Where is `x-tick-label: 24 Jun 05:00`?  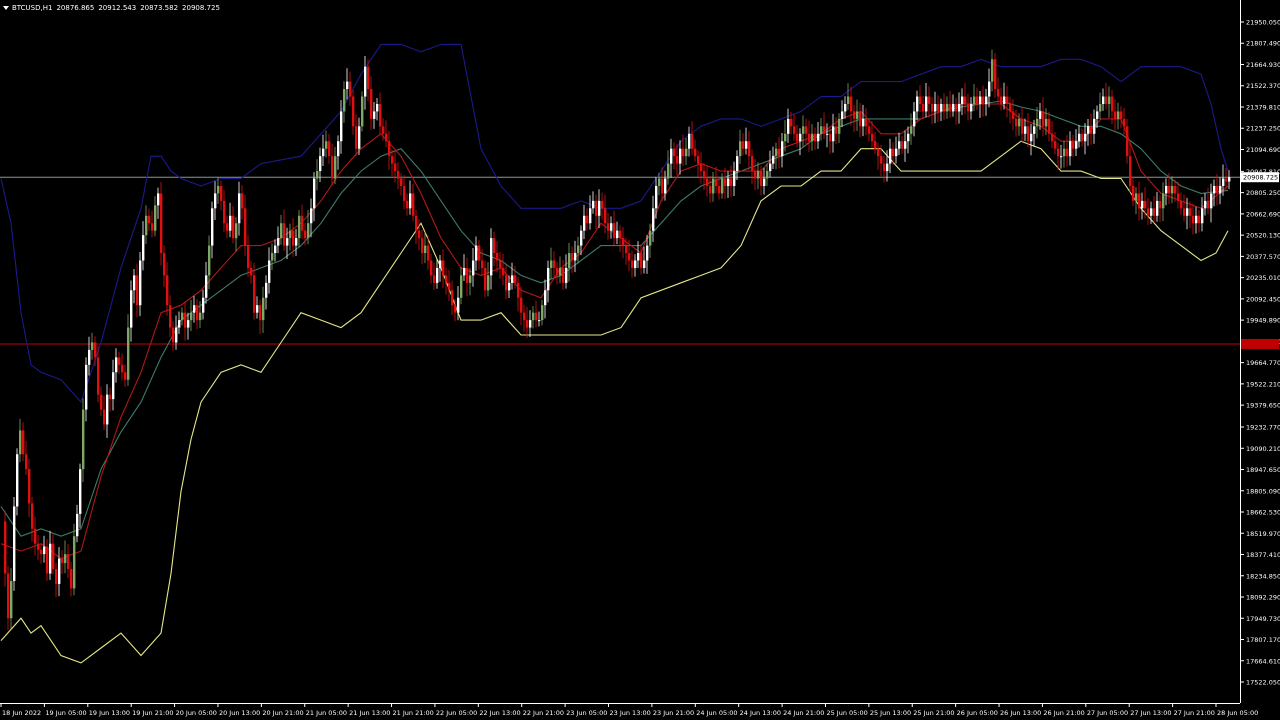
x-tick-label: 24 Jun 05:00 is located at coordinates (716, 713).